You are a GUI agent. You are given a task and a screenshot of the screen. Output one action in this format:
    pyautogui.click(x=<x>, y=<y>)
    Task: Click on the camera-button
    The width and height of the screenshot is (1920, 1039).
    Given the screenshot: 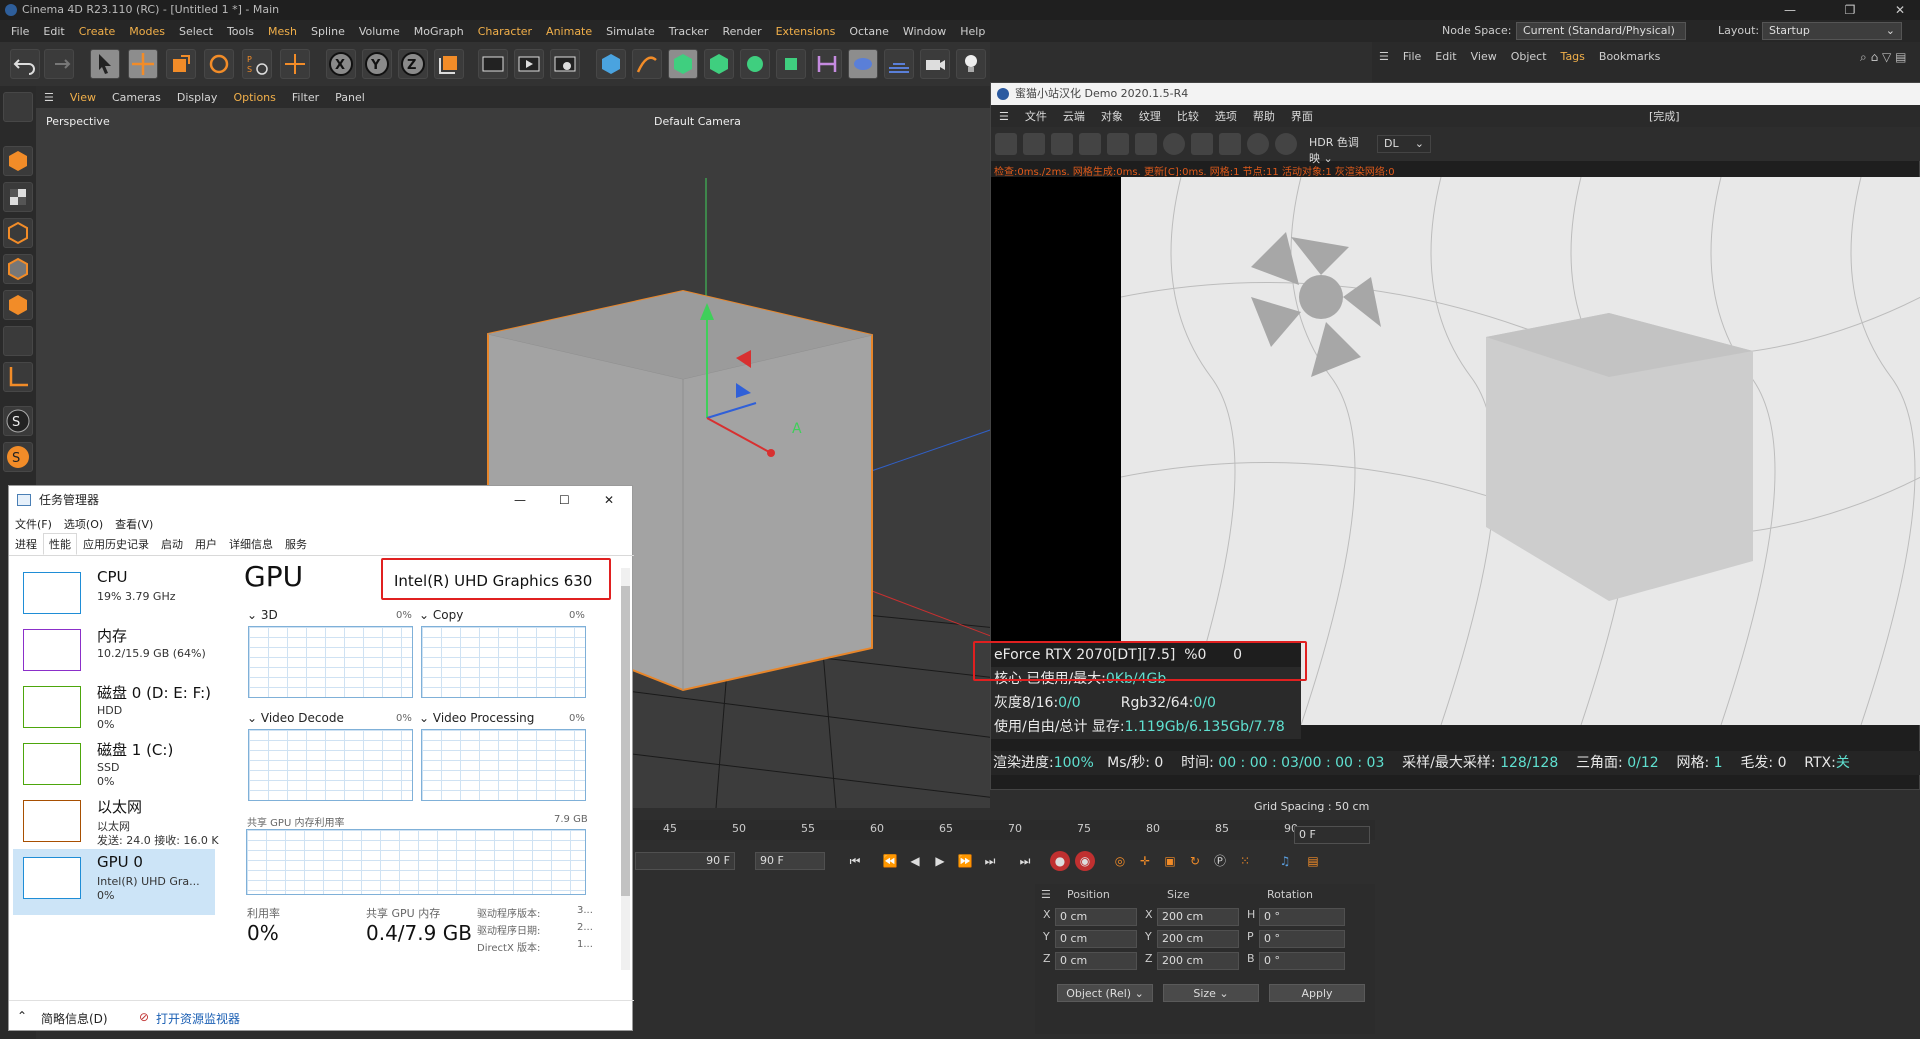 What is the action you would take?
    pyautogui.click(x=935, y=64)
    